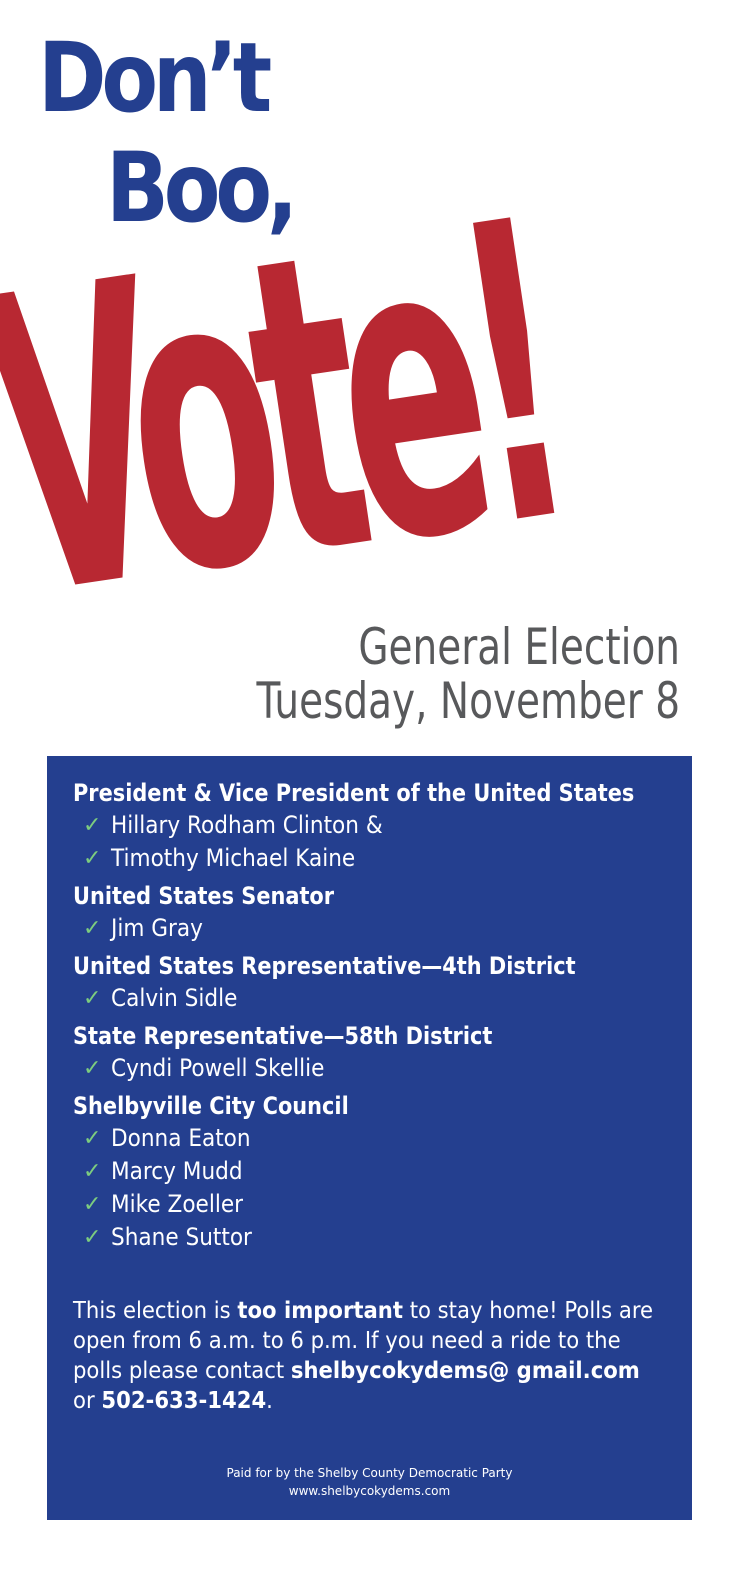  I want to click on event-info: General Election Tuesday, November 8, so click(408, 674).